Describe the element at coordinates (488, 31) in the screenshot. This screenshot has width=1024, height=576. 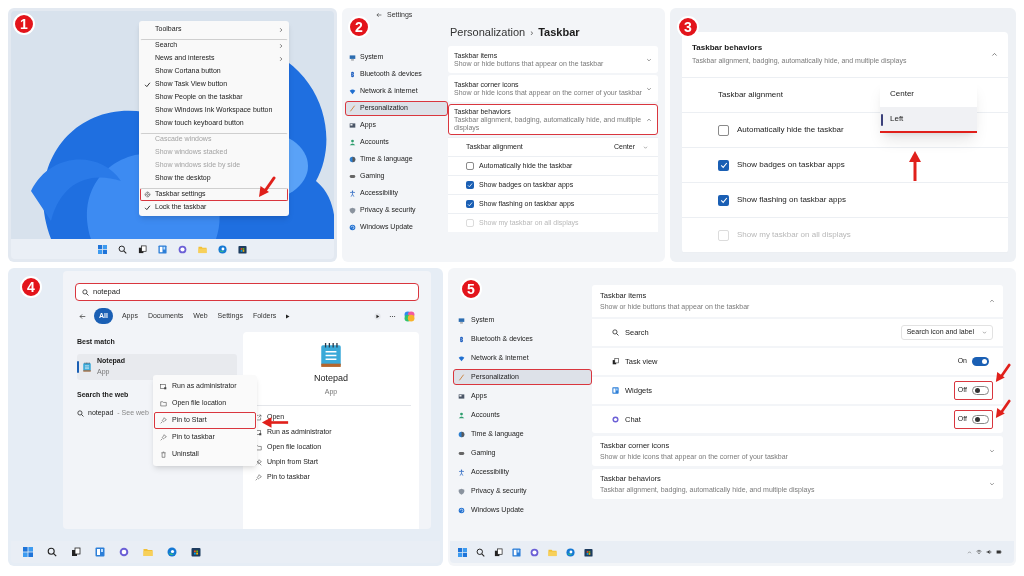
I see `breadcrumb-parent: Personalization` at that location.